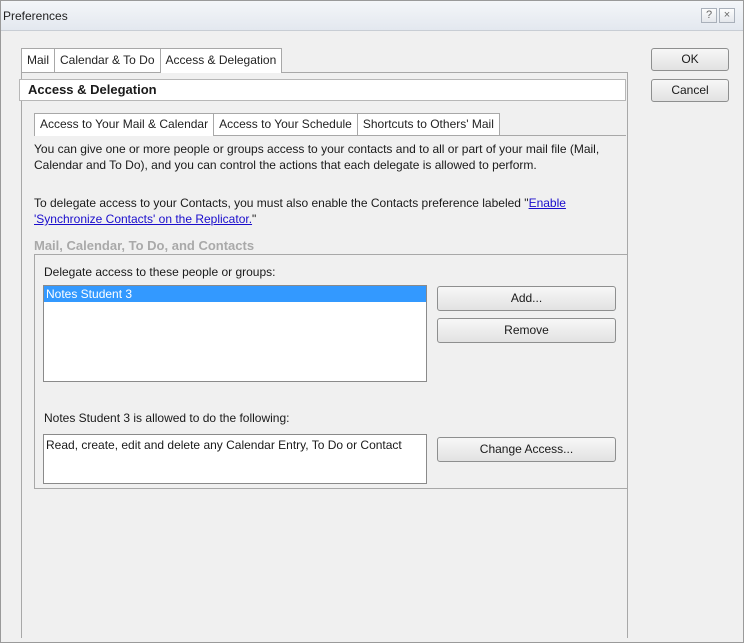 The image size is (744, 643). I want to click on subtab-mail-calendar-access: Access to Your Mail & Calendar, so click(124, 124).